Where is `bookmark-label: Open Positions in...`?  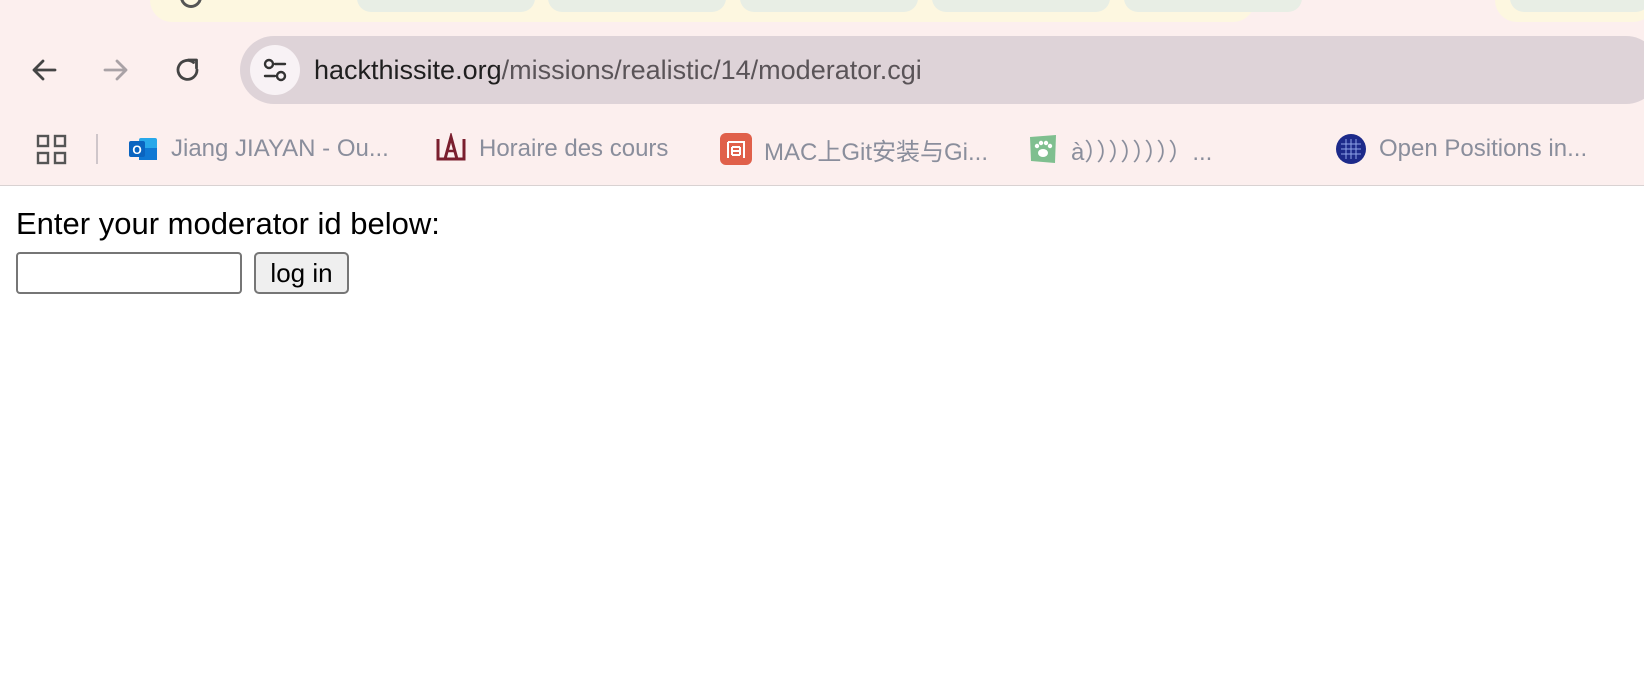 bookmark-label: Open Positions in... is located at coordinates (1483, 148).